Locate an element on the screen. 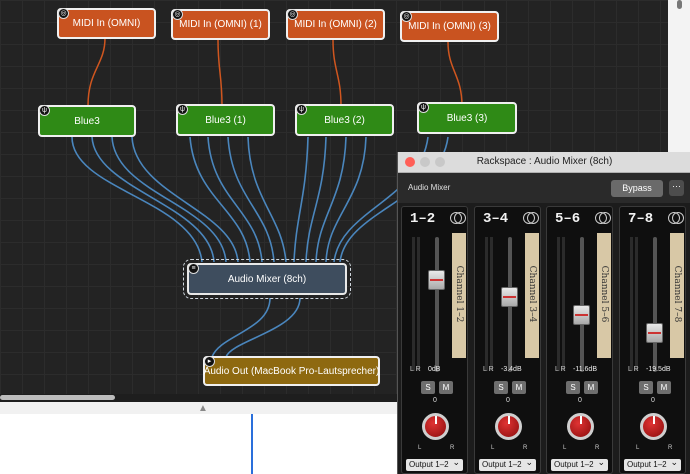 This screenshot has height=474, width=690. gain-readout: -19.5dB is located at coordinates (658, 369).